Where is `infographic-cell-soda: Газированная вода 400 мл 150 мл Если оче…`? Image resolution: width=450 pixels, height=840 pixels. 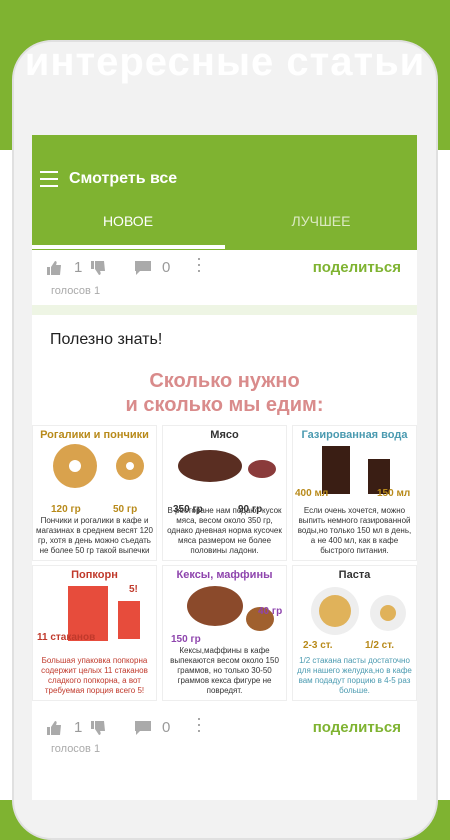 infographic-cell-soda: Газированная вода 400 мл 150 мл Если оче… is located at coordinates (354, 493).